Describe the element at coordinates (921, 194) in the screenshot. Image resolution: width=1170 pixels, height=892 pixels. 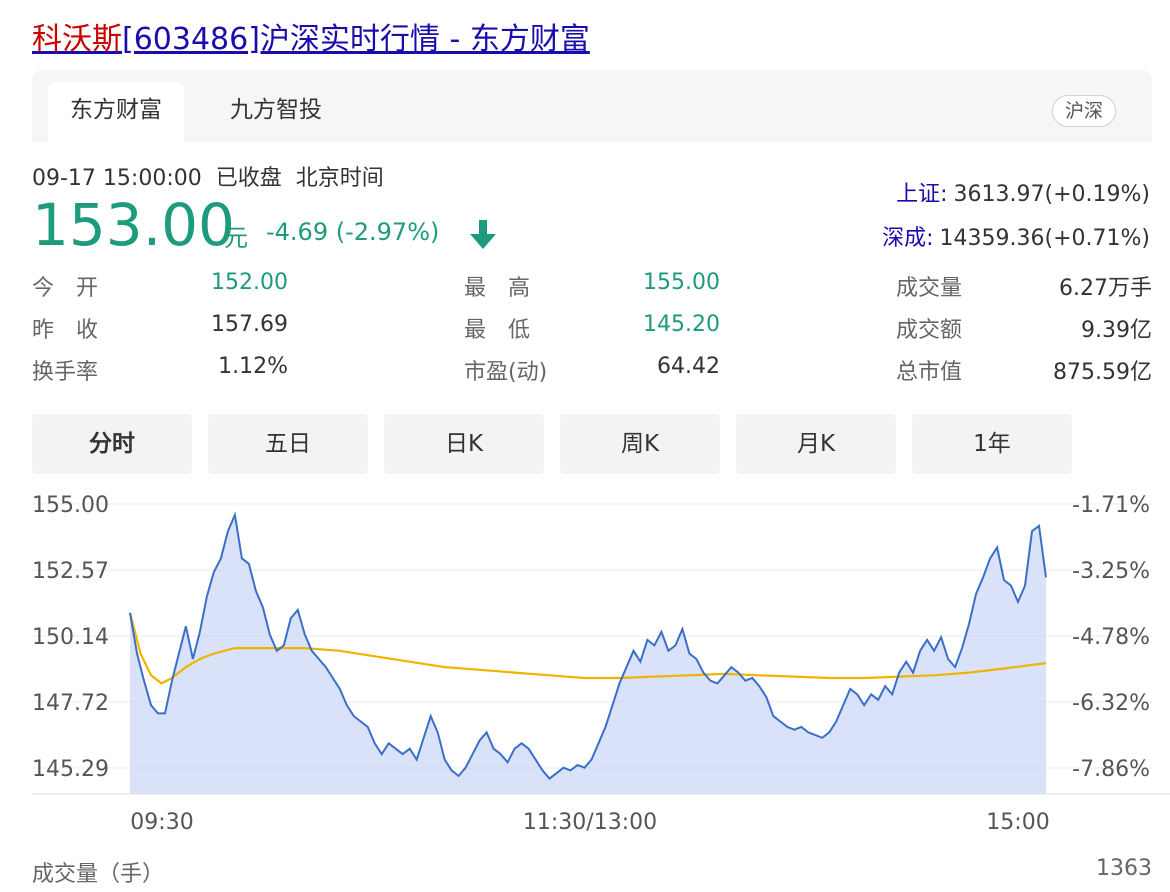
I see `index-shanghai-name: 上证:` at that location.